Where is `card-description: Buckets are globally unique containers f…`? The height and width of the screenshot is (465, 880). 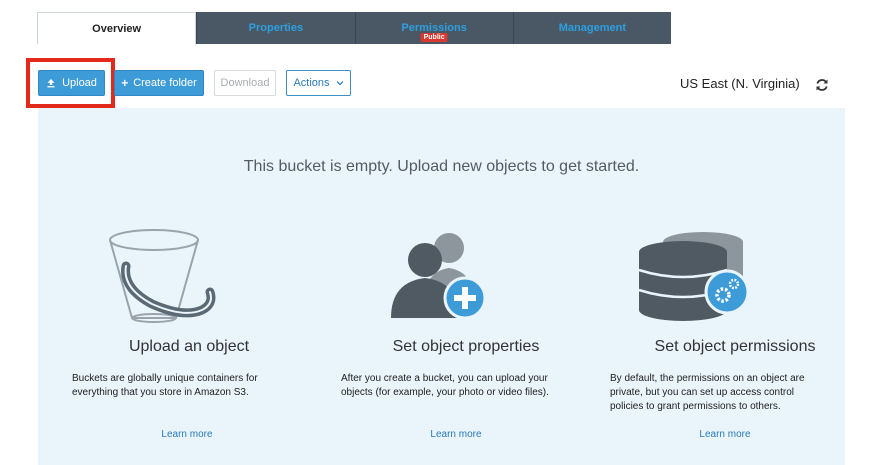 card-description: Buckets are globally unique containers f… is located at coordinates (165, 385).